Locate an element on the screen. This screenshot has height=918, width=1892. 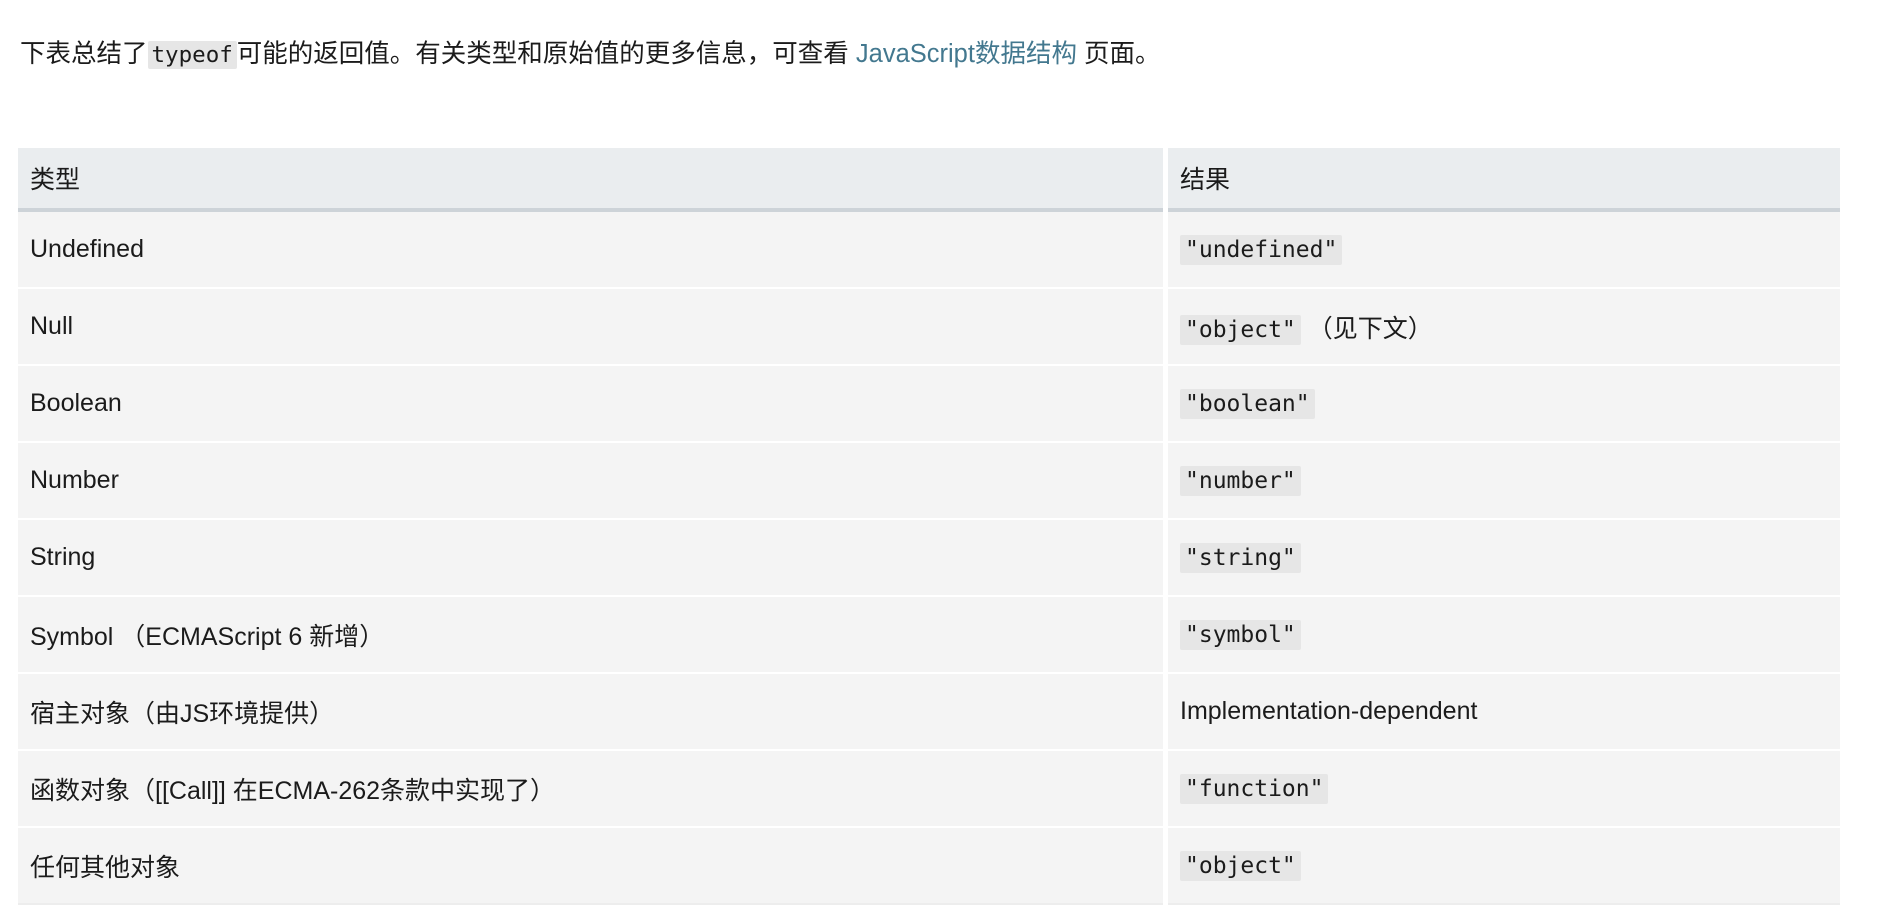
cell-result: "number" is located at coordinates (1504, 481).